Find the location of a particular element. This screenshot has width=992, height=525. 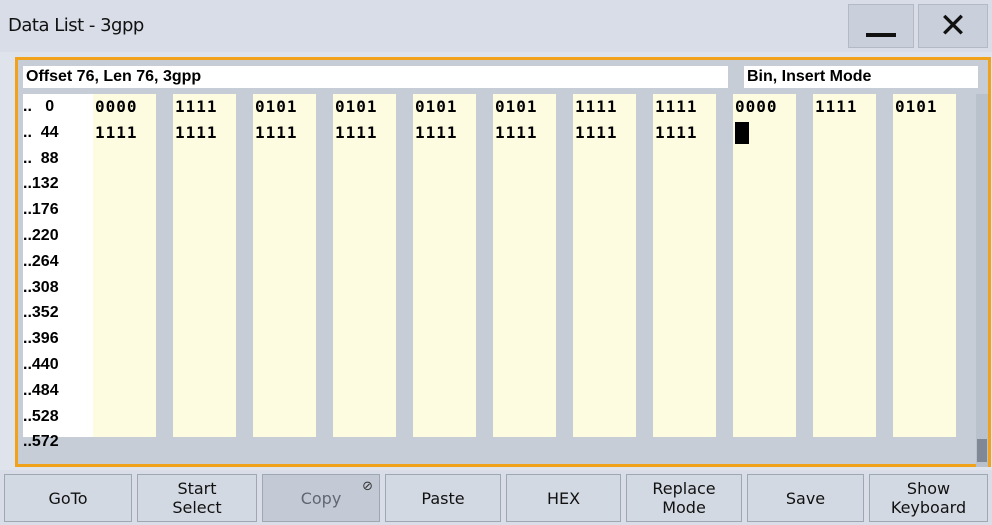

hex-button: HEX is located at coordinates (563, 498).